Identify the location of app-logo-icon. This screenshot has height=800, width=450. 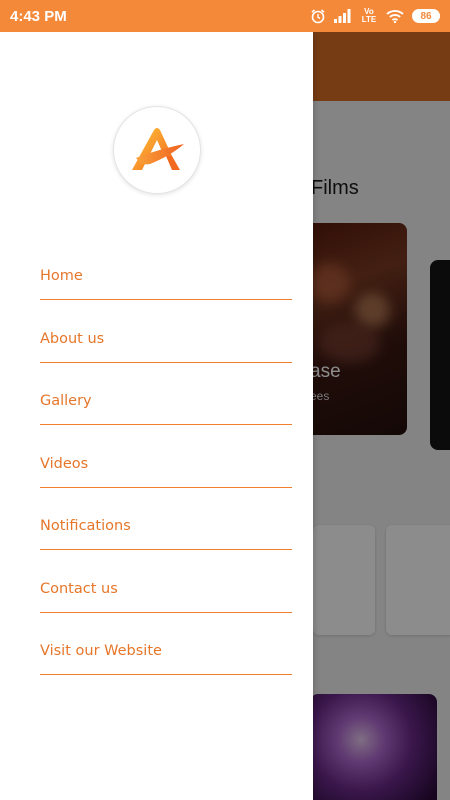
(157, 150).